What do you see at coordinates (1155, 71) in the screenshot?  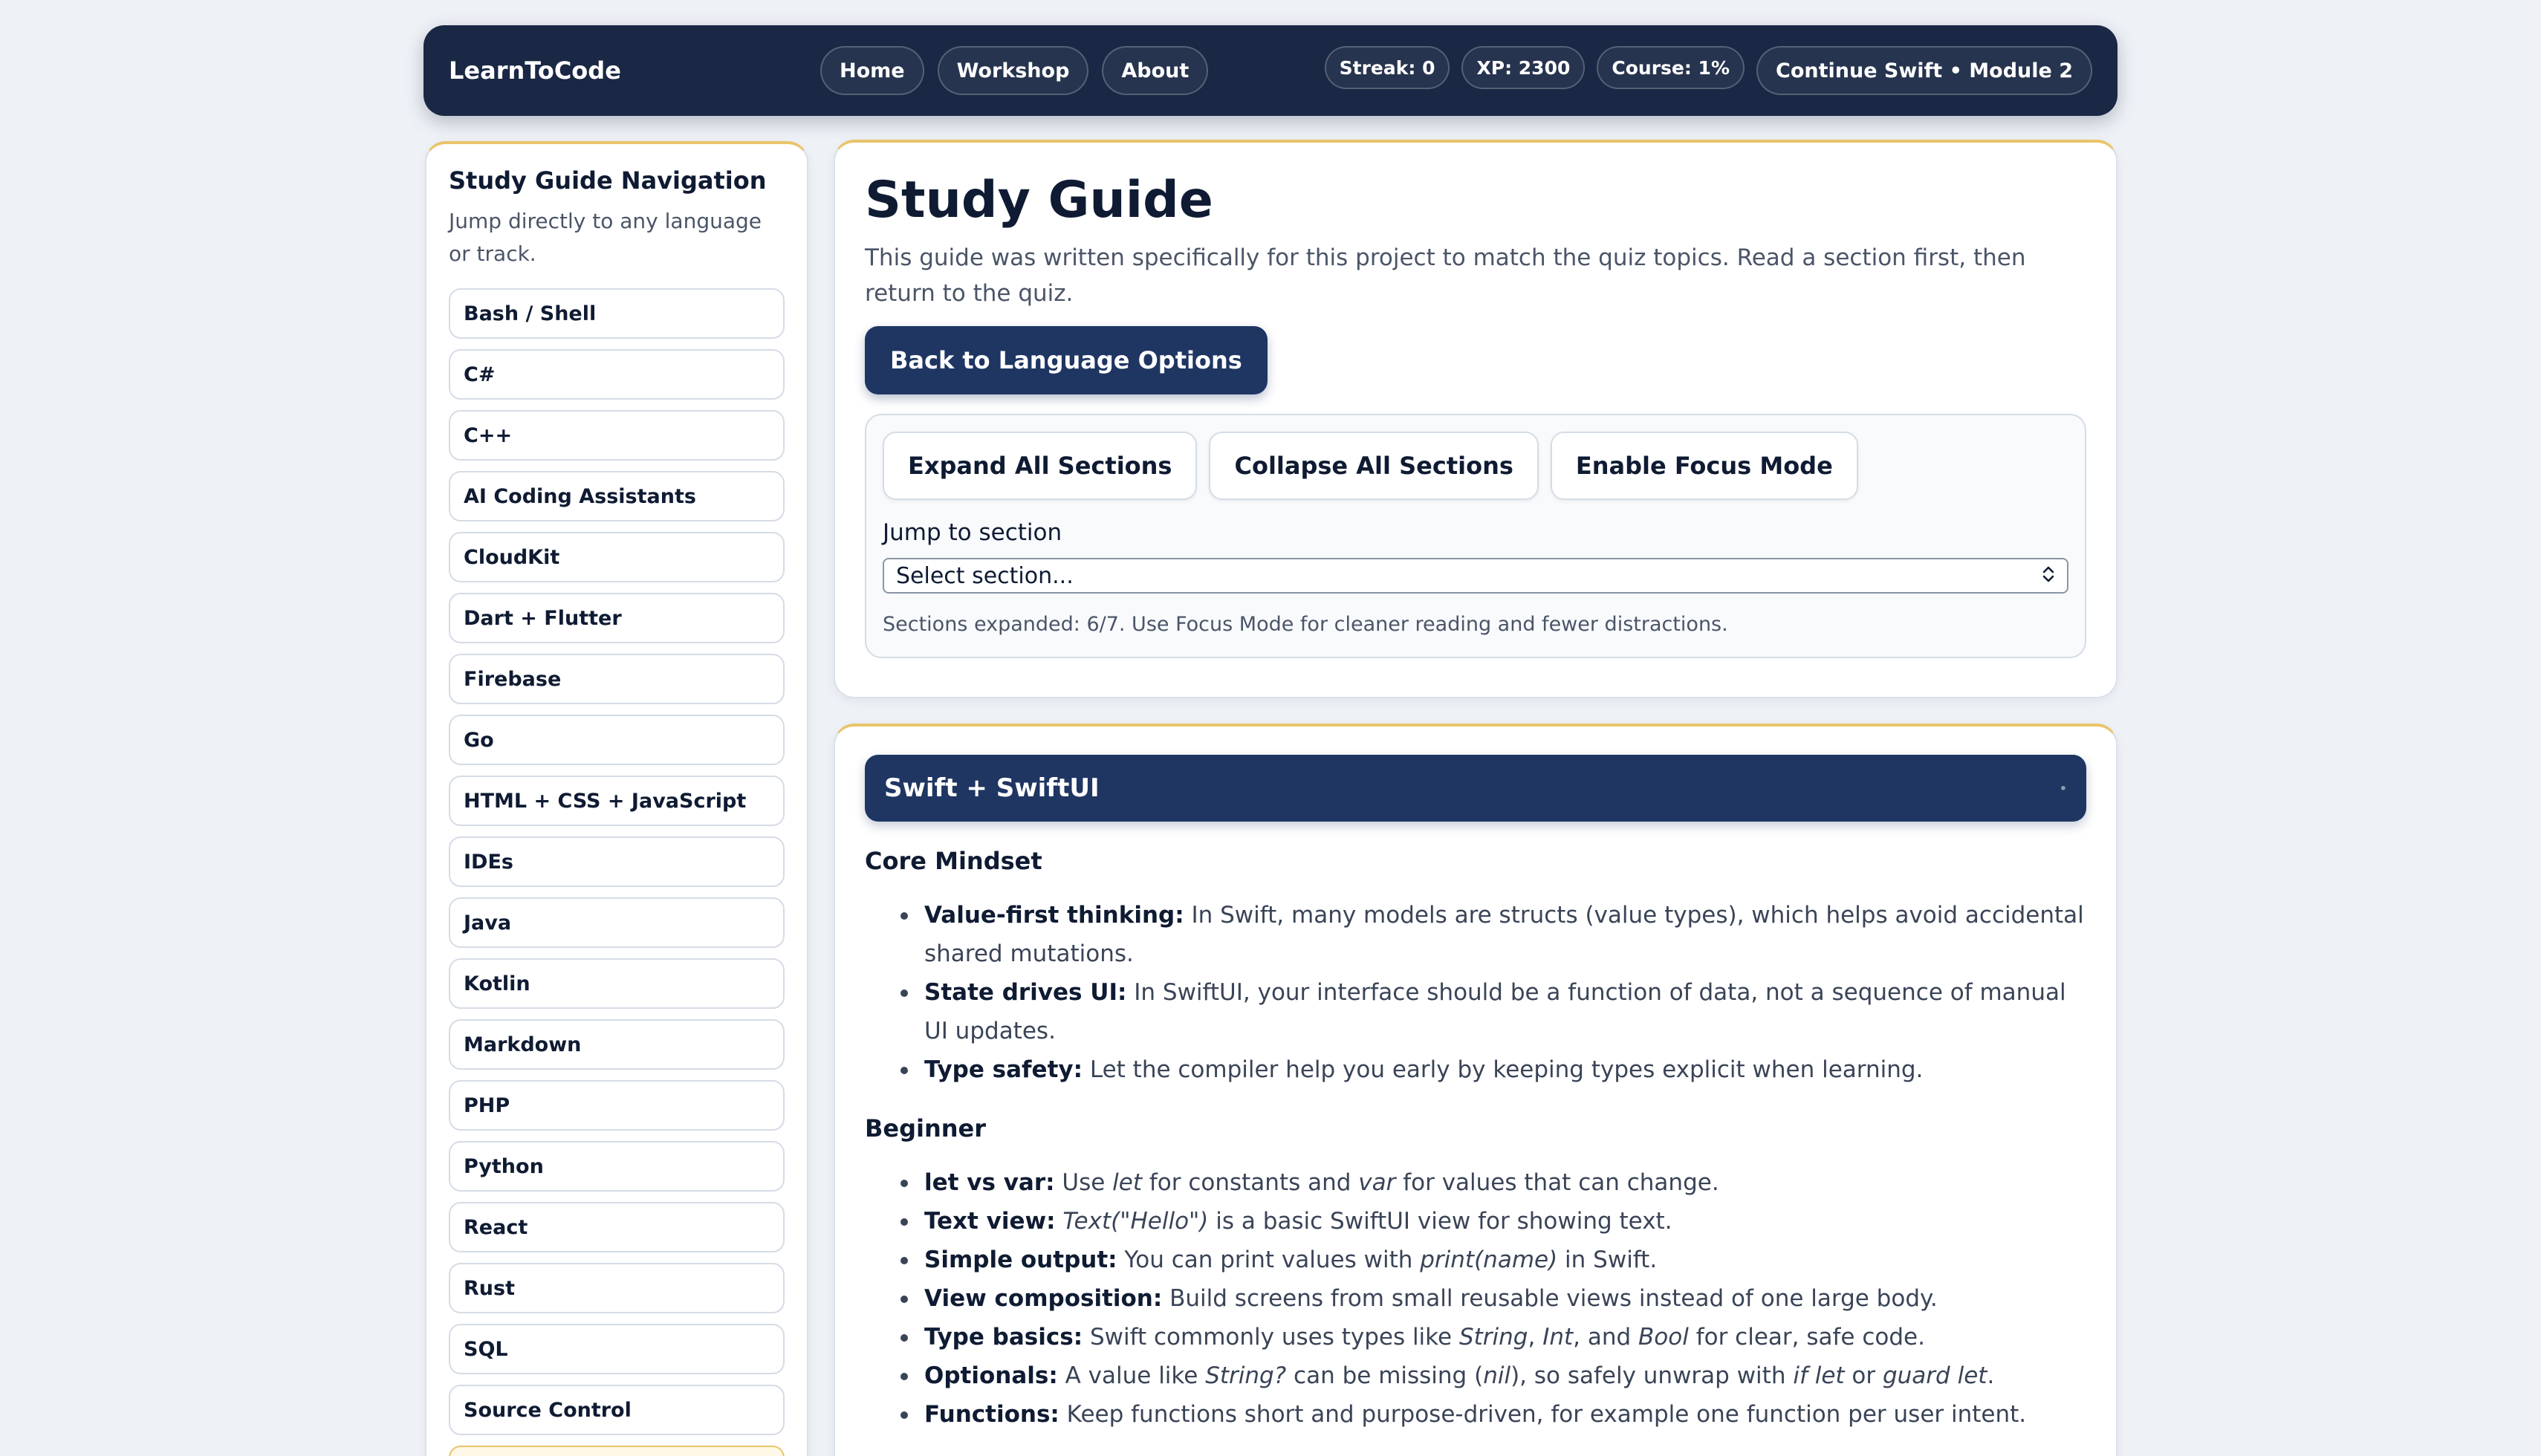 I see `nav-about-link: About` at bounding box center [1155, 71].